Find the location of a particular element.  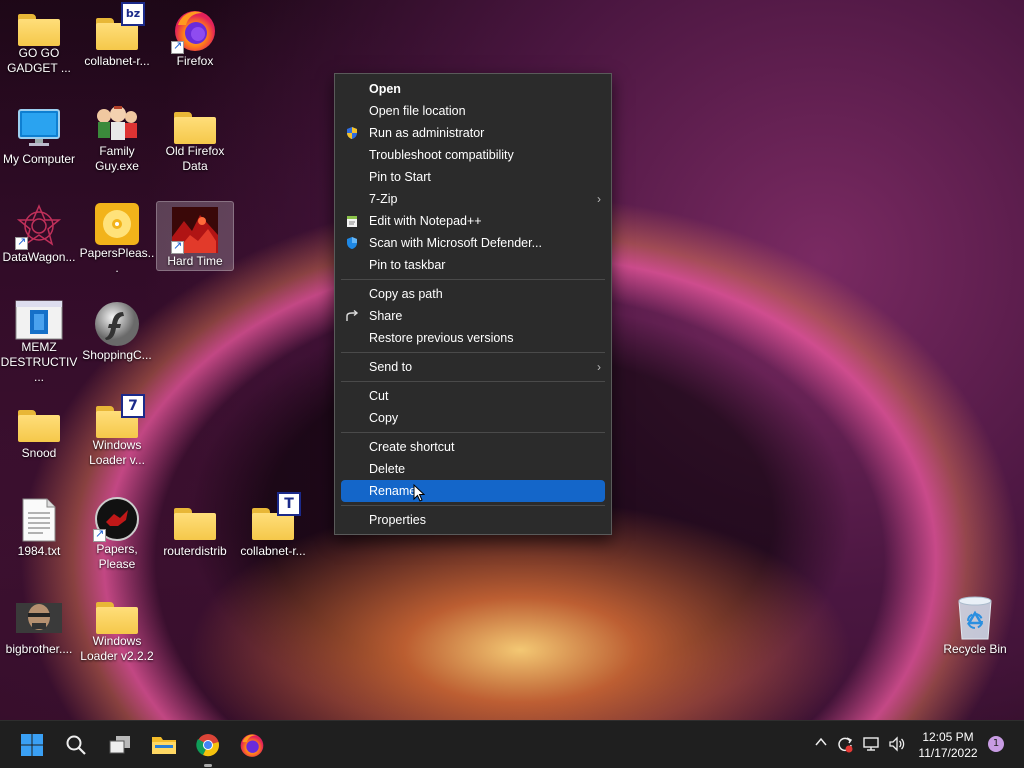

desktop-icon-windows-loader-222: Windows Loader v2.2.2 is located at coordinates (117, 626).